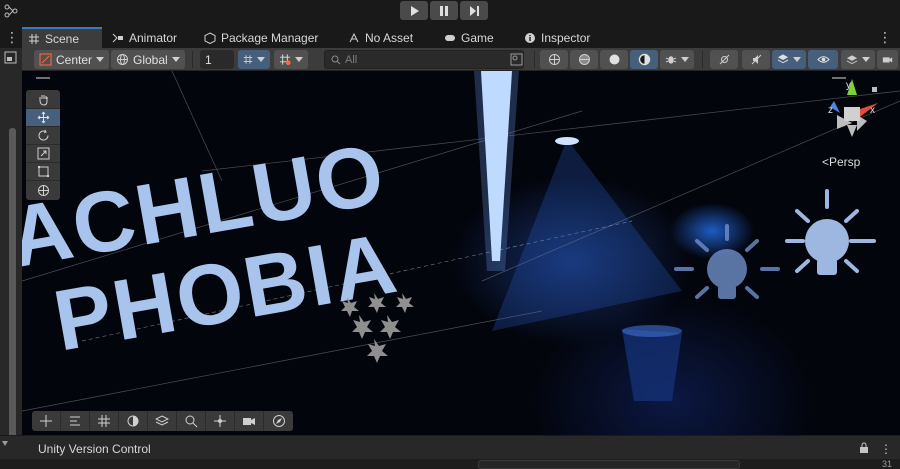 This screenshot has height=469, width=900. I want to click on increment-snap-button, so click(291, 59).